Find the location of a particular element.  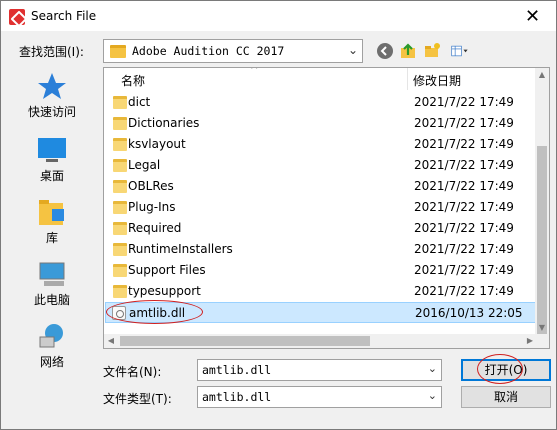

place-library: 库 is located at coordinates (52, 223).